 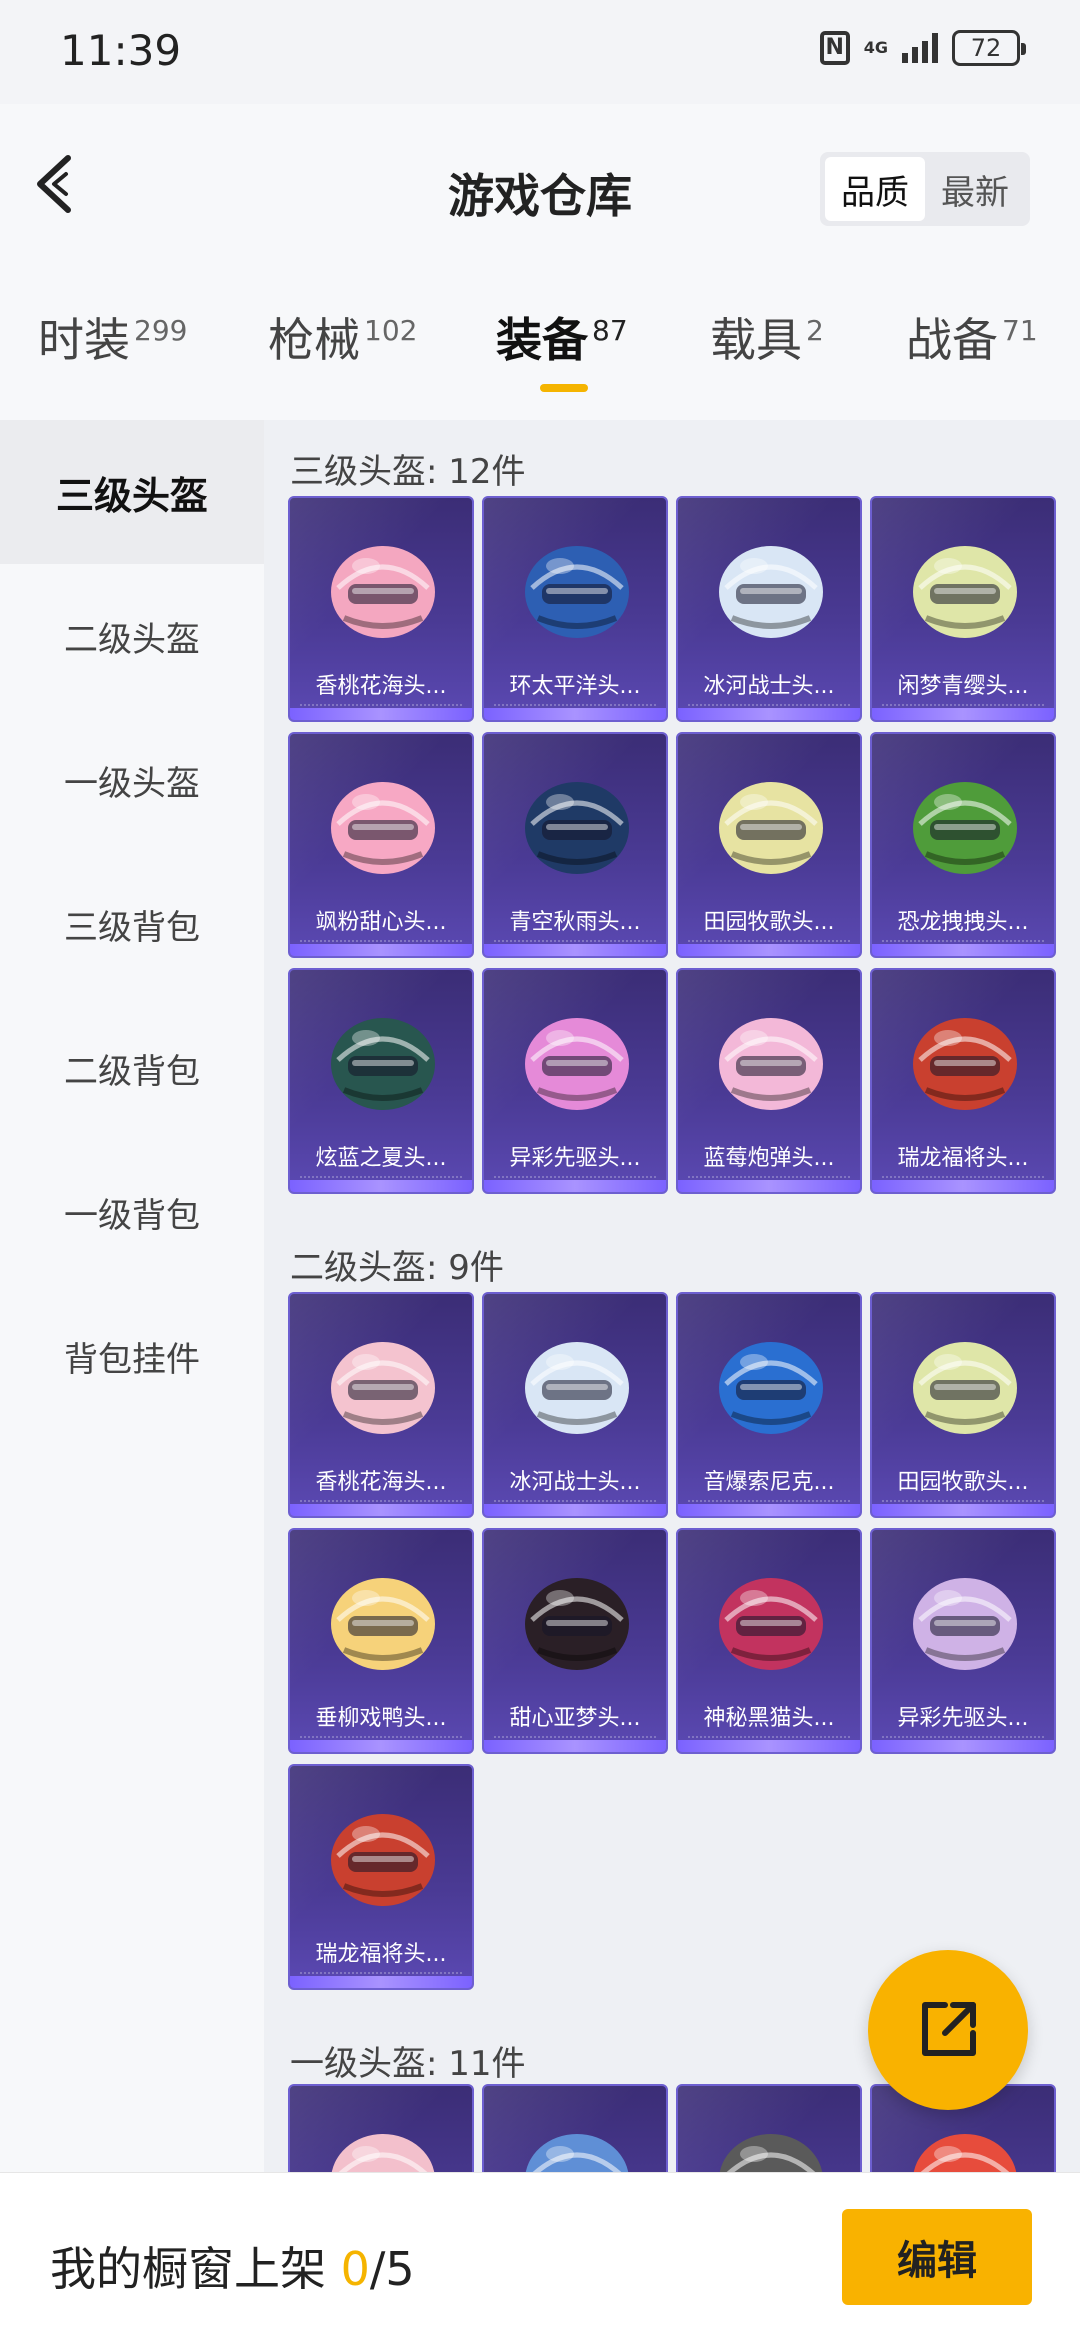 I want to click on tab-count: 2, so click(x=815, y=330).